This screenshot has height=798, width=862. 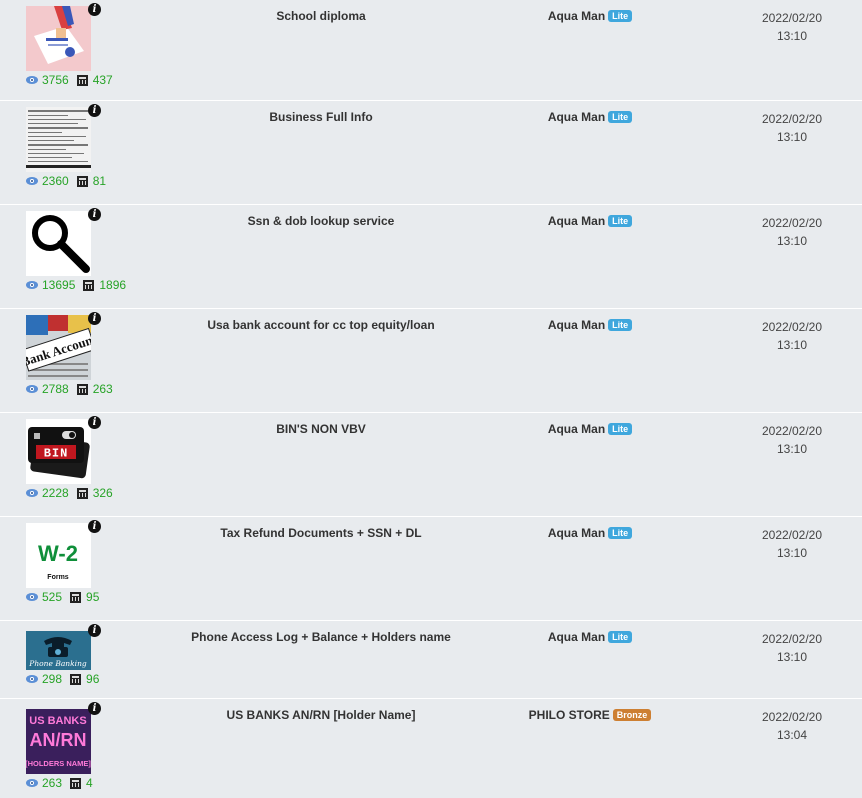 What do you see at coordinates (102, 389) in the screenshot?
I see `sales-count: 263` at bounding box center [102, 389].